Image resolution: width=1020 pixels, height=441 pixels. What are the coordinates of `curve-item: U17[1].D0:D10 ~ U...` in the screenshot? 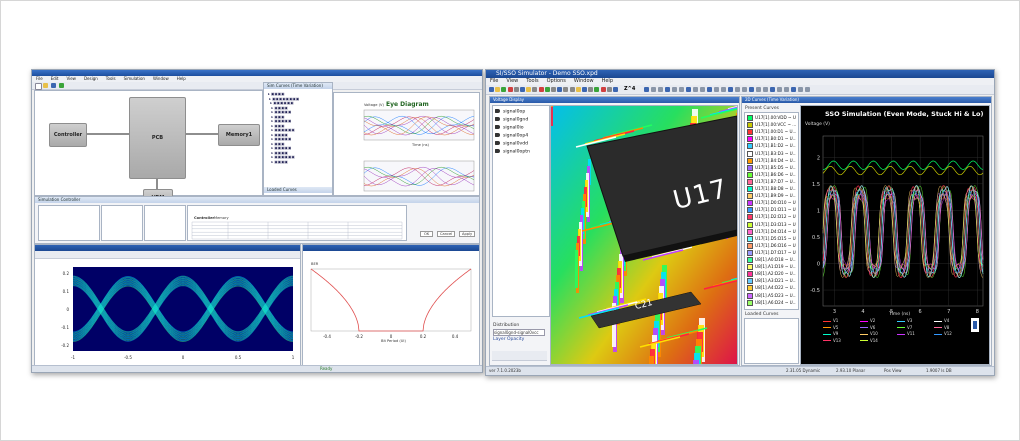 It's located at (771, 203).